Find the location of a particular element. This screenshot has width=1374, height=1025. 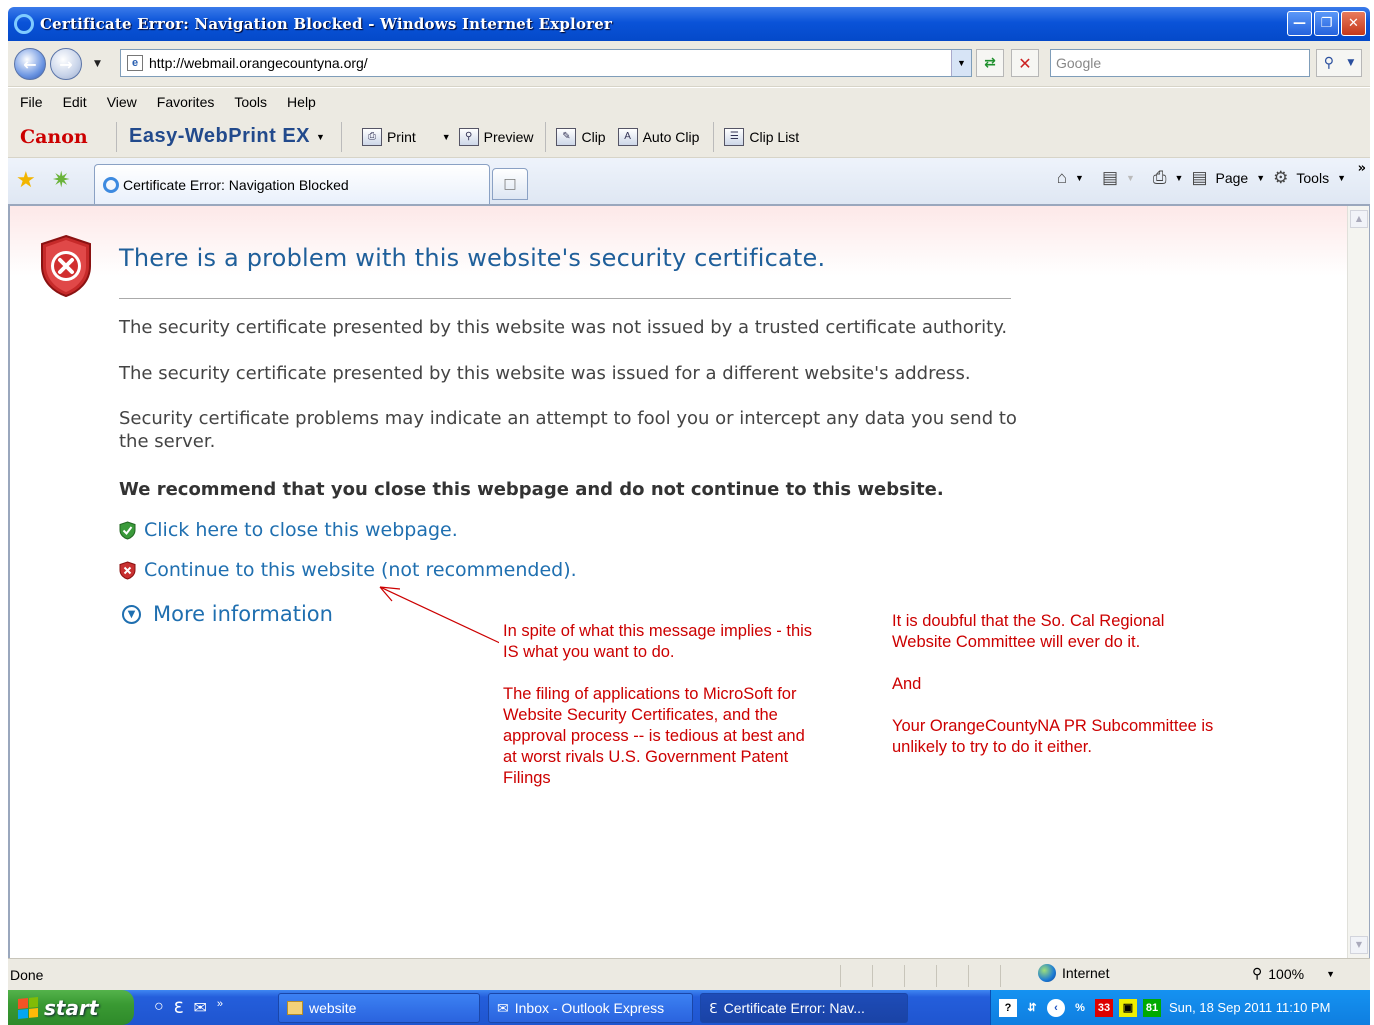

network-tray-icon: ⇵ is located at coordinates (1032, 1008).